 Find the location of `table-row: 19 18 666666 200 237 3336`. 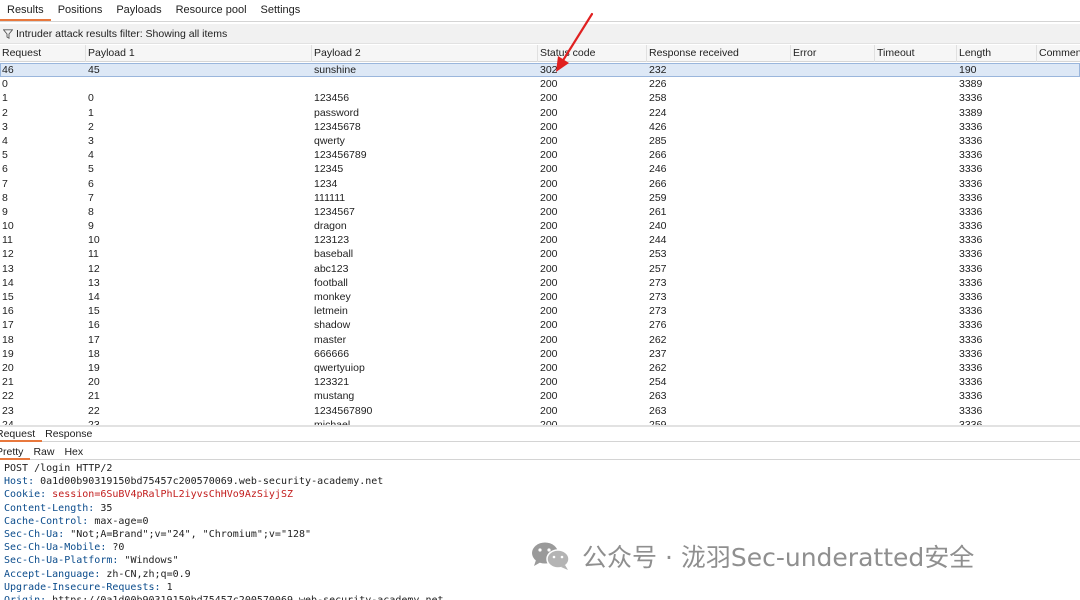

table-row: 19 18 666666 200 237 3336 is located at coordinates (540, 354).